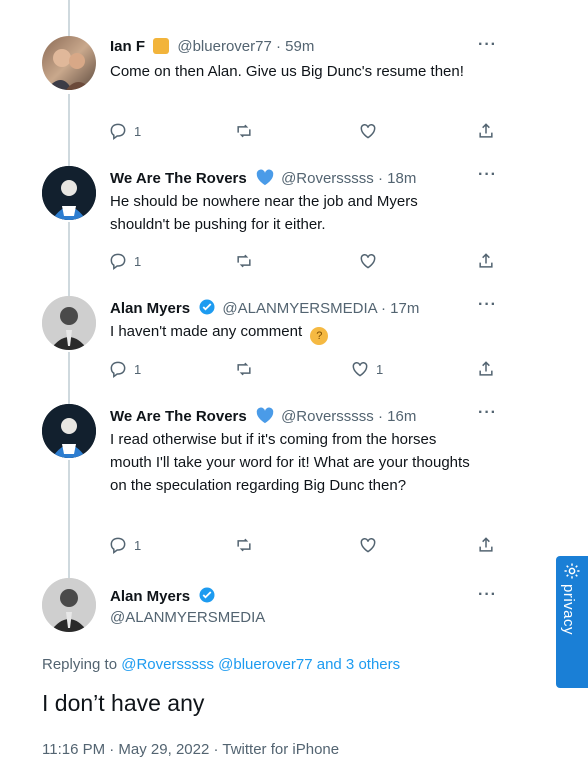 Image resolution: width=588 pixels, height=768 pixels. Describe the element at coordinates (161, 46) in the screenshot. I see `emoji-badge-icon` at that location.